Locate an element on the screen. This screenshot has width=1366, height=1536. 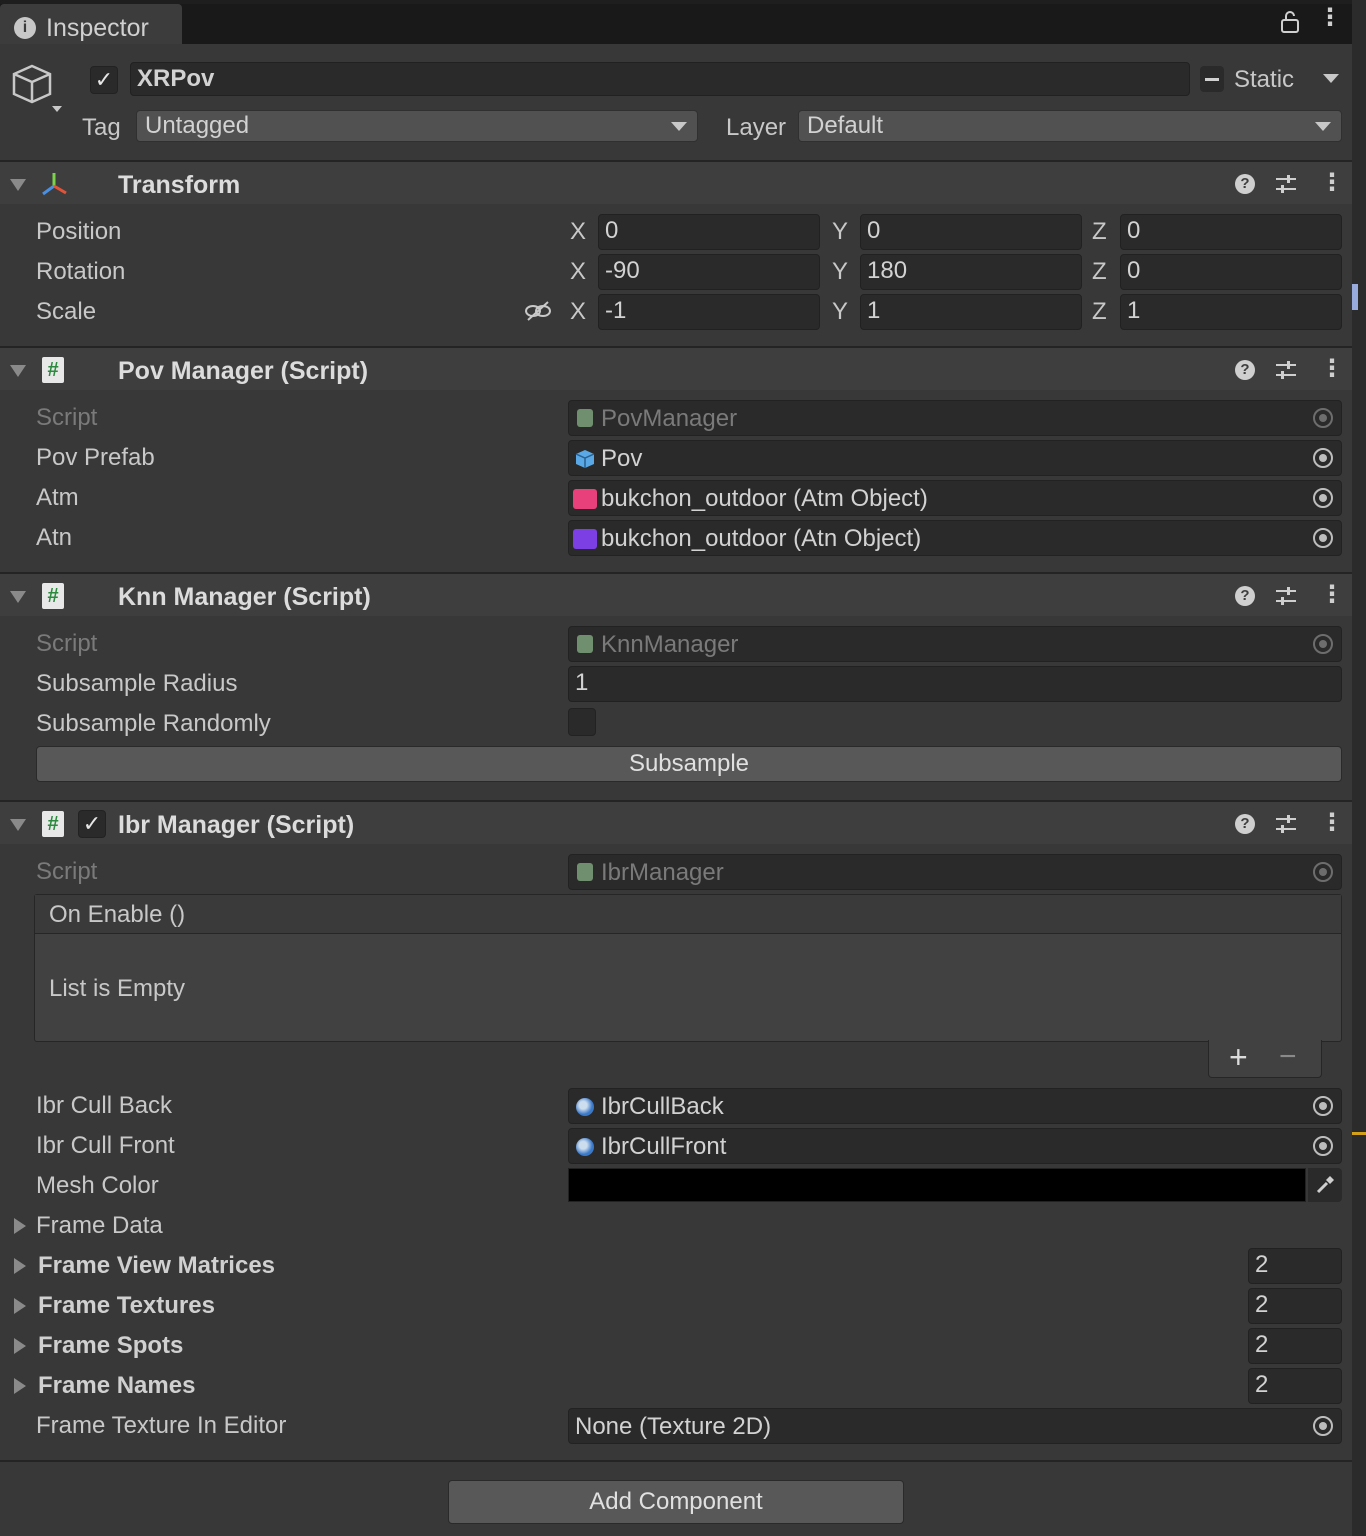
frame-textures-foldout-icon is located at coordinates (20, 1306).